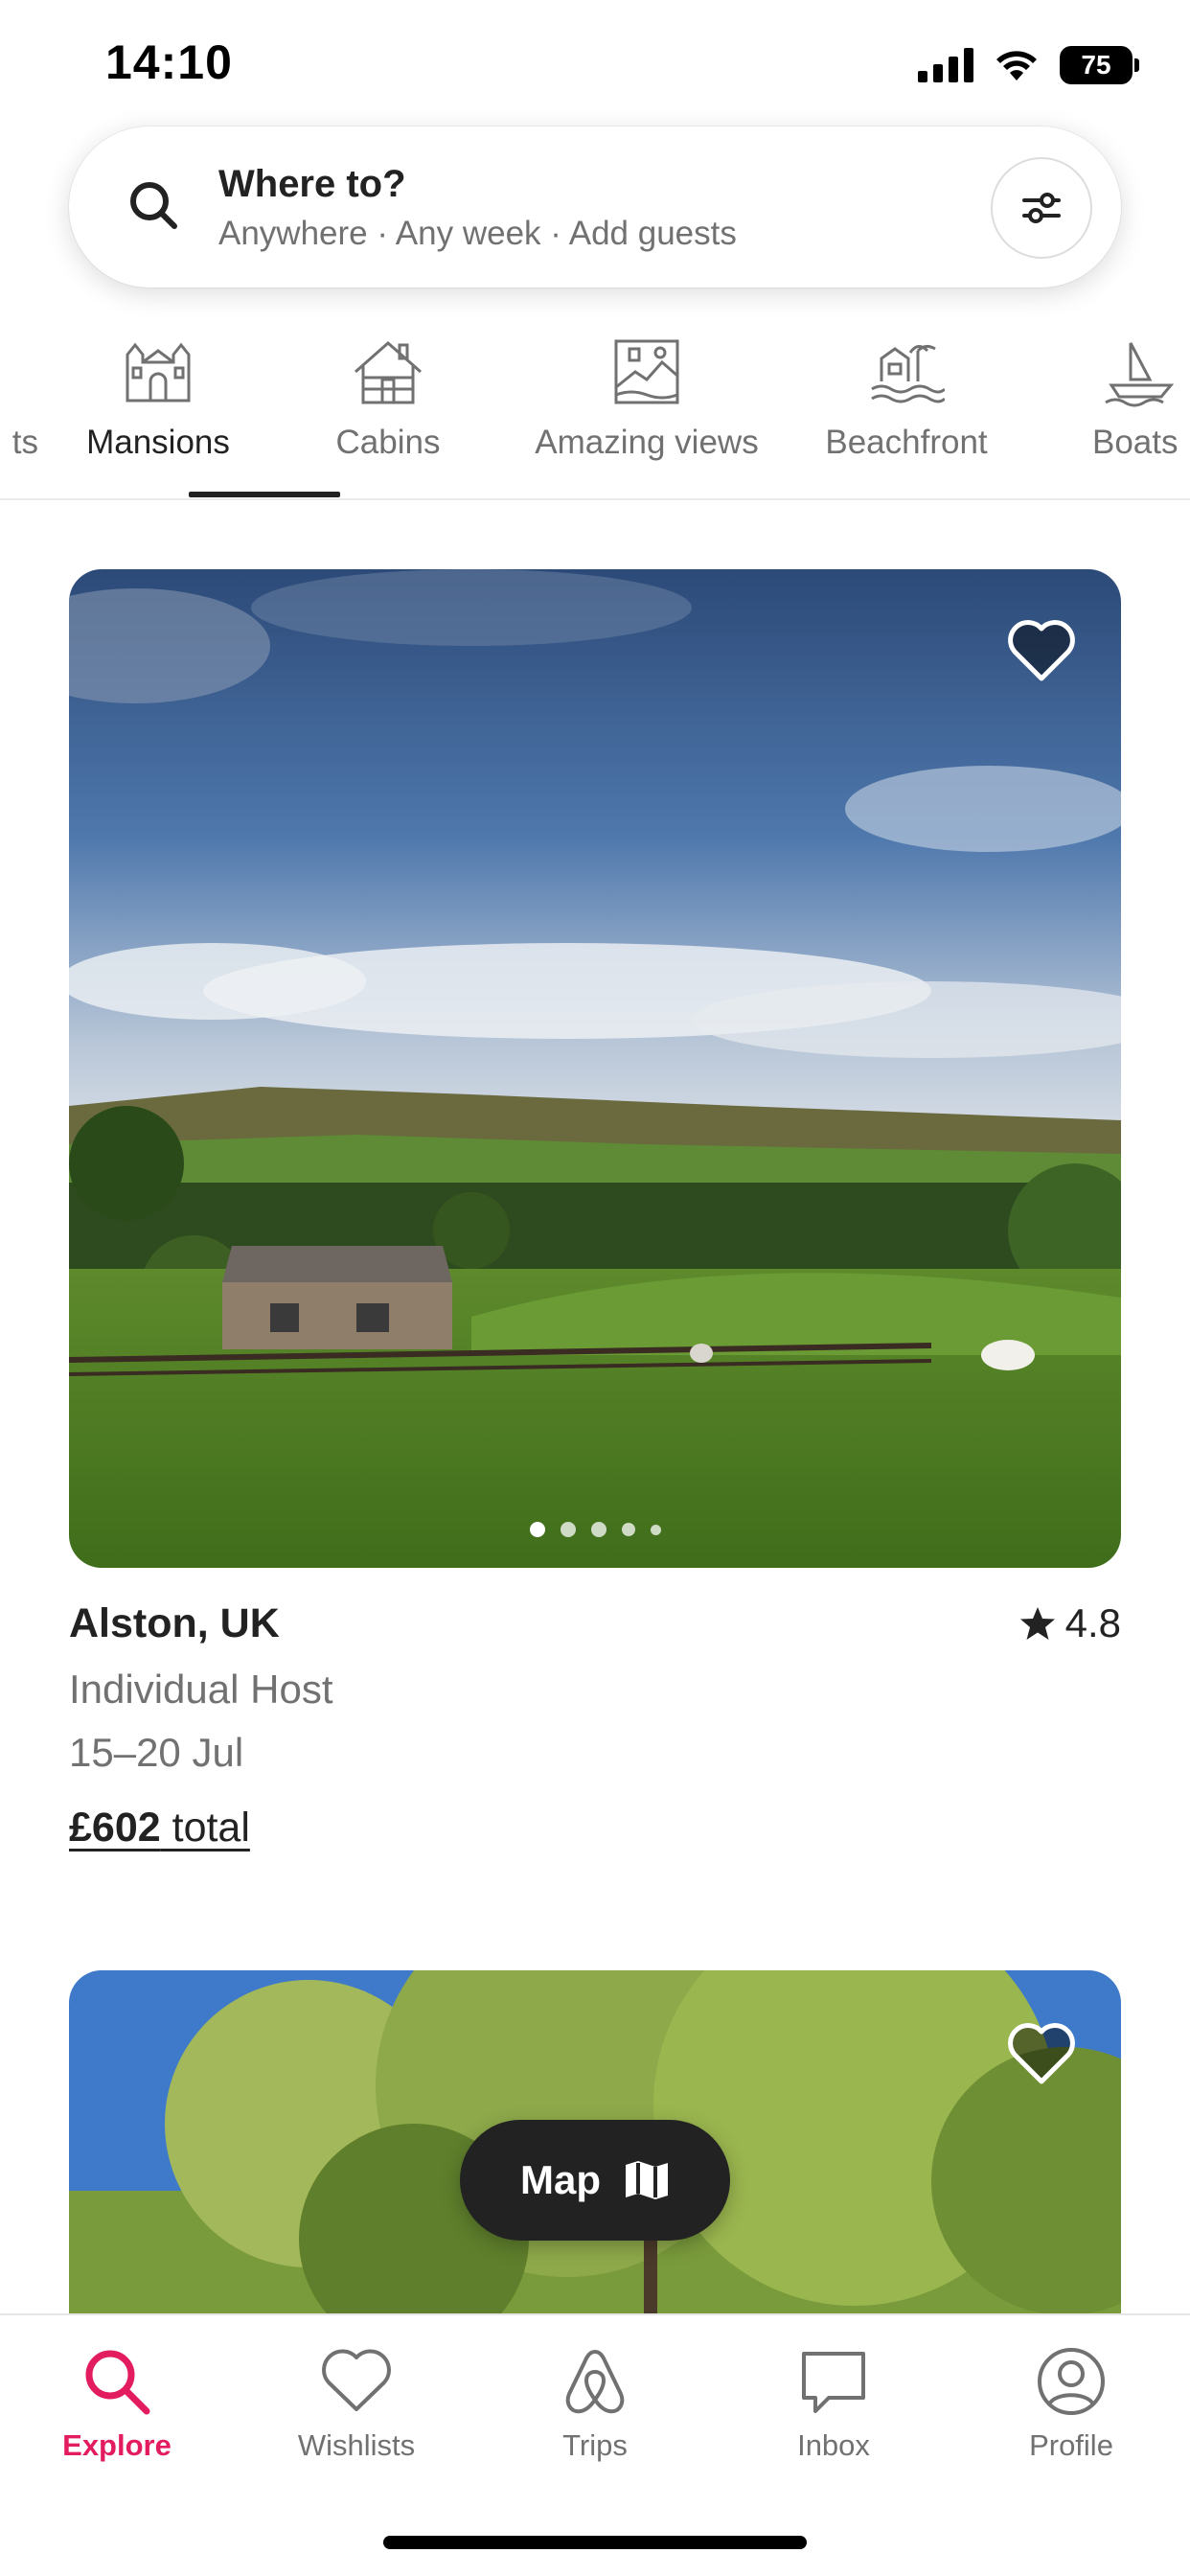 Image resolution: width=1190 pixels, height=2576 pixels. I want to click on status-icons: 75, so click(1029, 65).